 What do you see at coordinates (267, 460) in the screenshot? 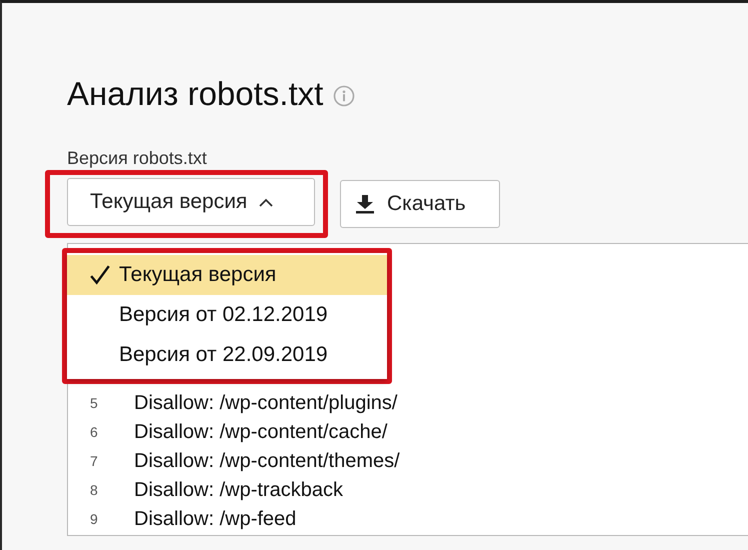
I see `code-line: Disallow: /wp-content/themes/` at bounding box center [267, 460].